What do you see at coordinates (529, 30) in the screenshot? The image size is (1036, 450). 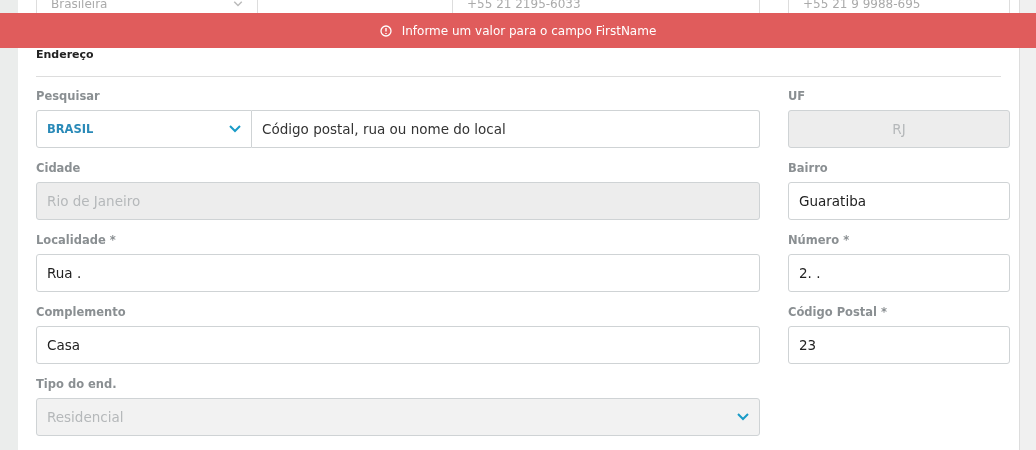 I see `toast-message: Informe um valor para o campo FirstName` at bounding box center [529, 30].